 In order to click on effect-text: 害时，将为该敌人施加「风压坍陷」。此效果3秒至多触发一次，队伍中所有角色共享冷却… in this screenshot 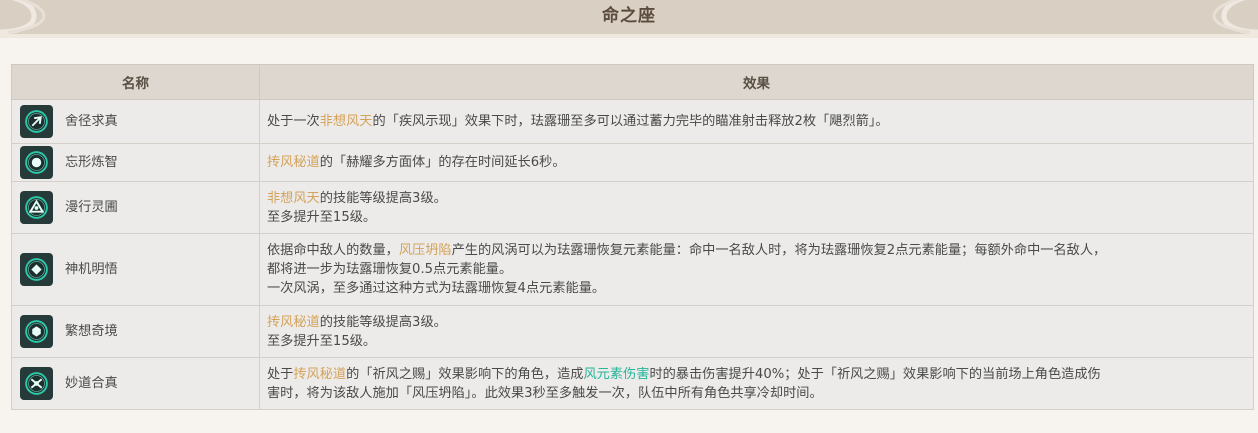, I will do `click(545, 393)`.